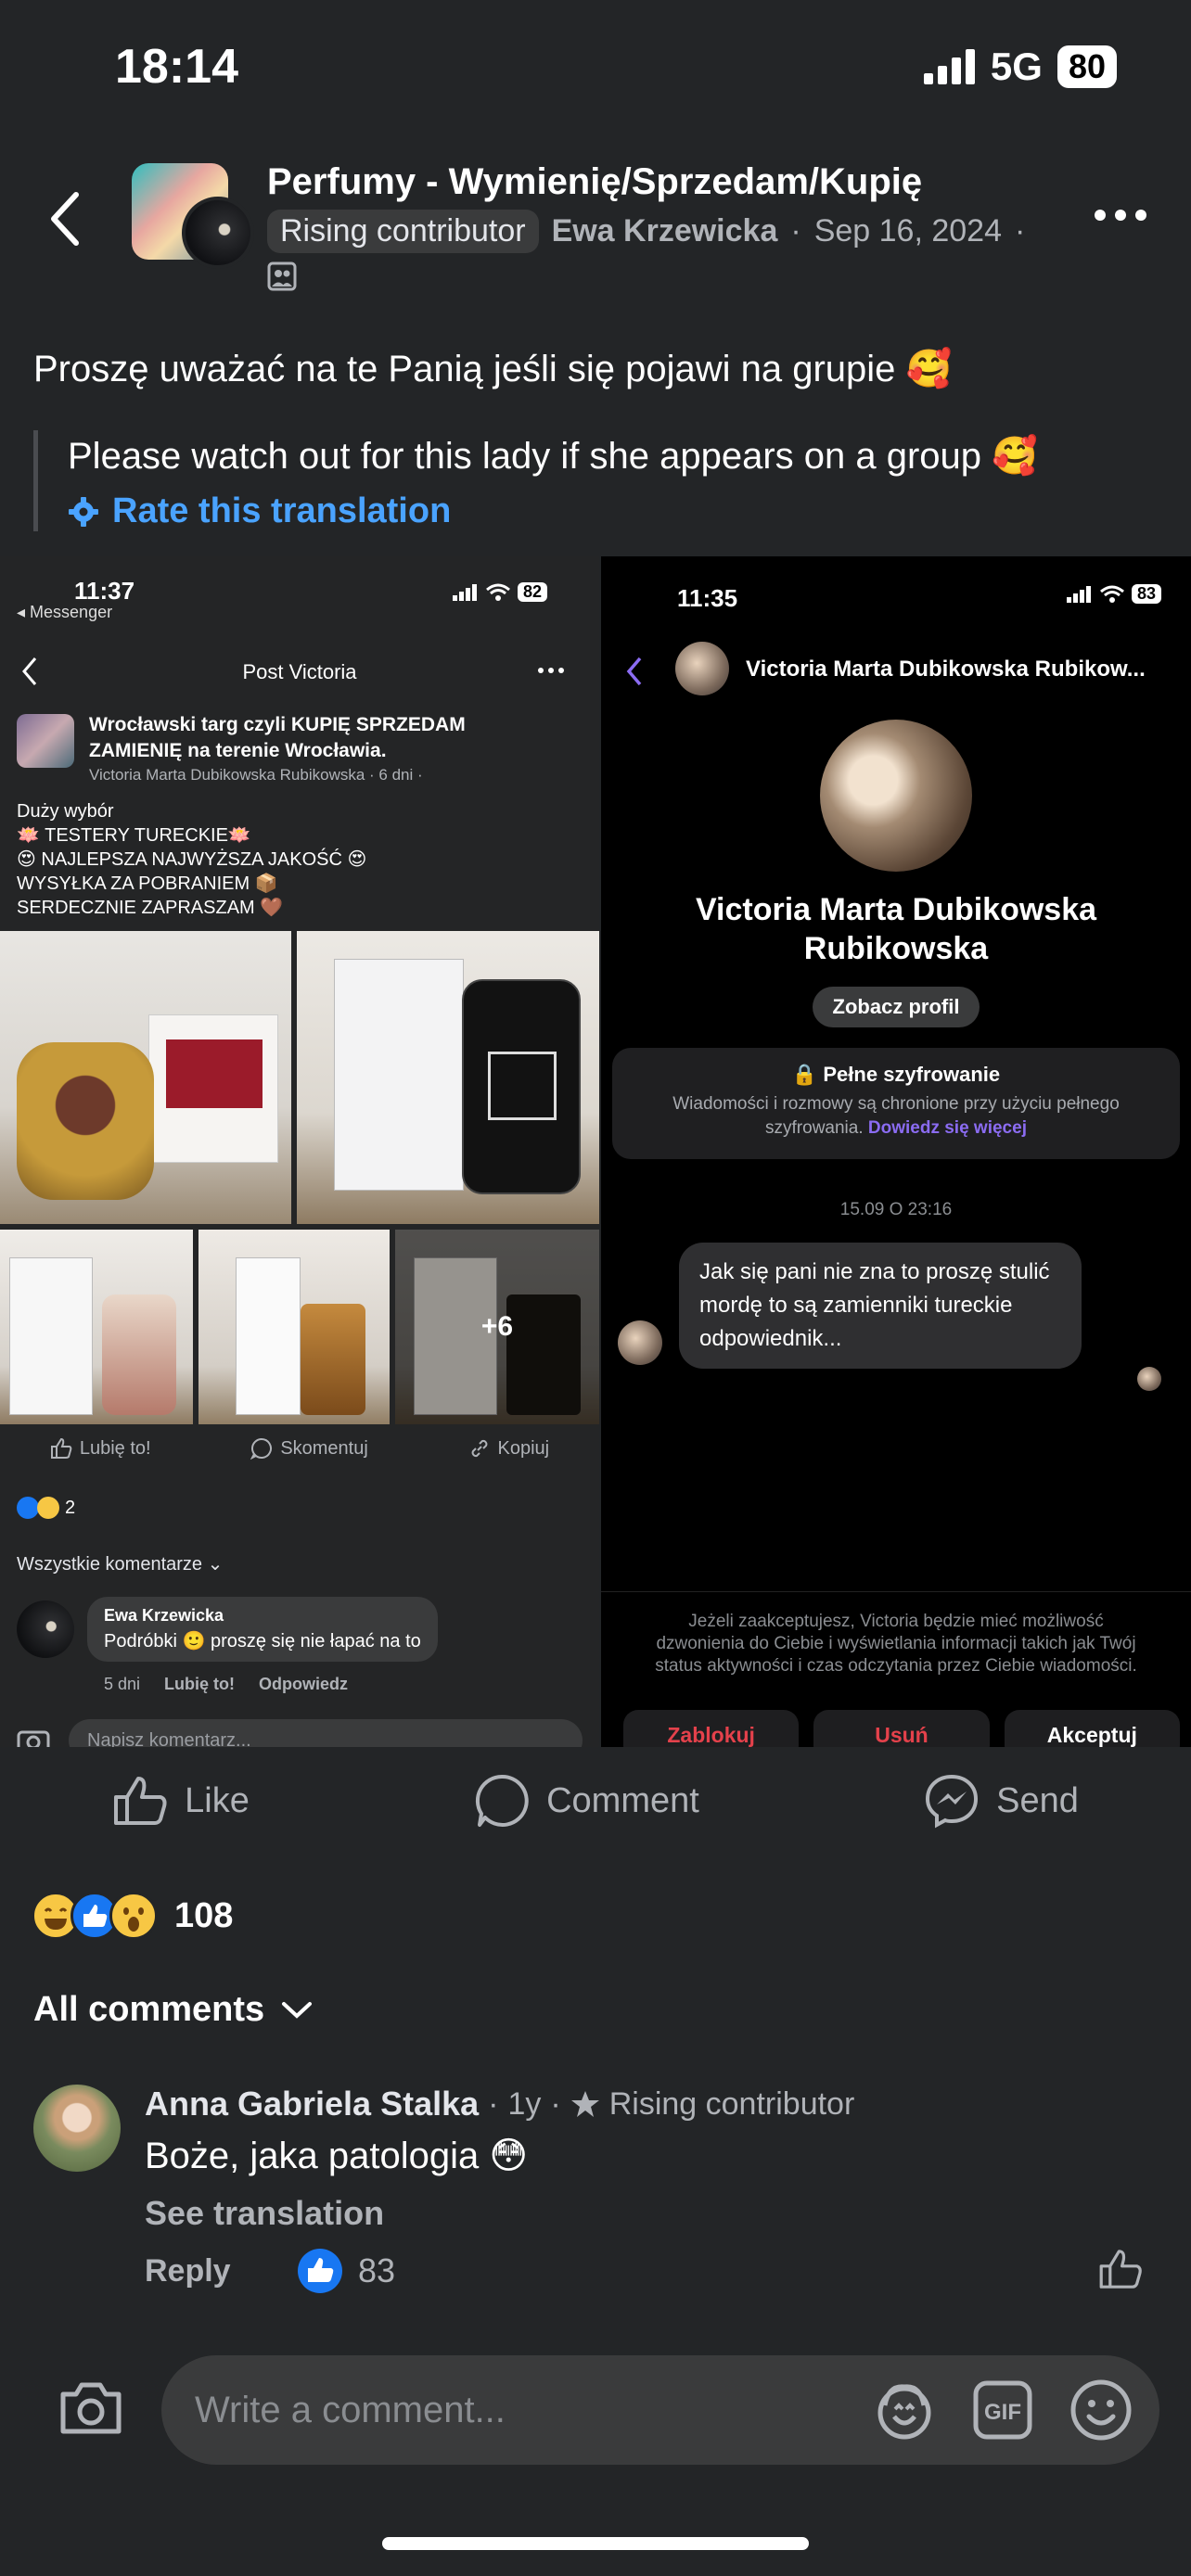 The image size is (1191, 2576). I want to click on comment-age: 1y, so click(524, 2103).